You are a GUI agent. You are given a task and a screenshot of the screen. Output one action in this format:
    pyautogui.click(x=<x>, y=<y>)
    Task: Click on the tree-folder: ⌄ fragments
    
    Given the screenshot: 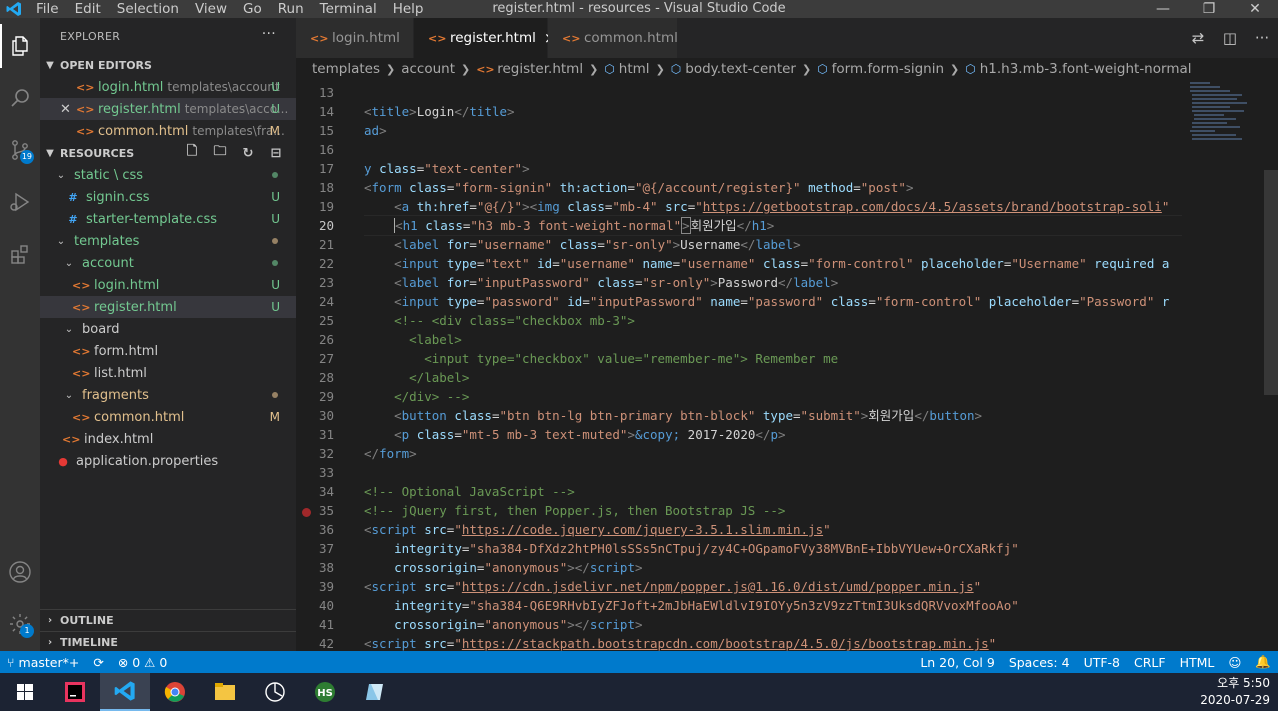 What is the action you would take?
    pyautogui.click(x=168, y=395)
    